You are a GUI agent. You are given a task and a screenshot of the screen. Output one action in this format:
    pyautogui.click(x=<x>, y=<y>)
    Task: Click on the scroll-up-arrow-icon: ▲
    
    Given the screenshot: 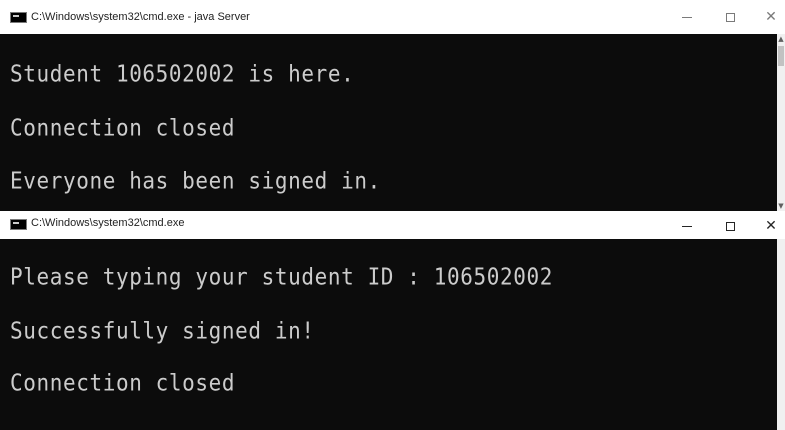 What is the action you would take?
    pyautogui.click(x=781, y=39)
    